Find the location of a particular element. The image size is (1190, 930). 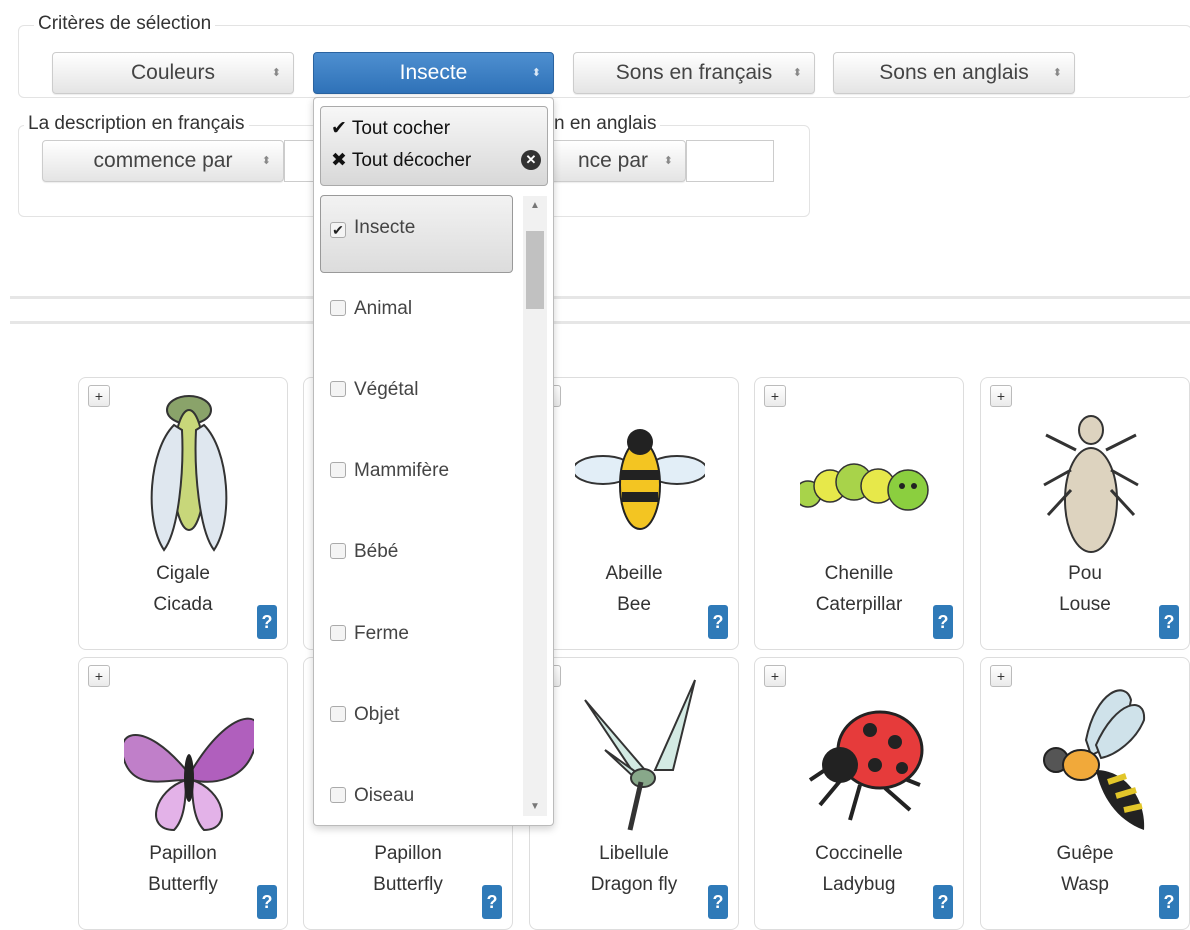

option-mammifere: Mammifère is located at coordinates (389, 471).